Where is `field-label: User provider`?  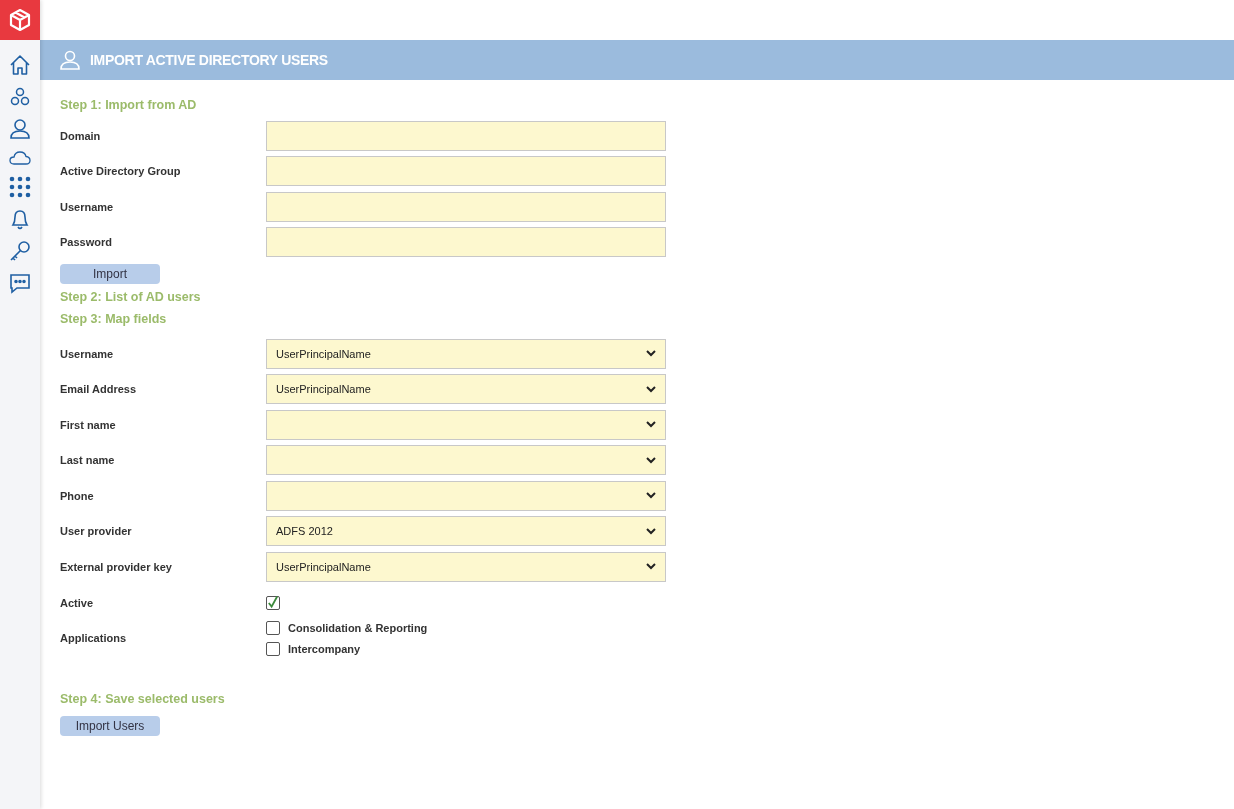
field-label: User provider is located at coordinates (96, 531).